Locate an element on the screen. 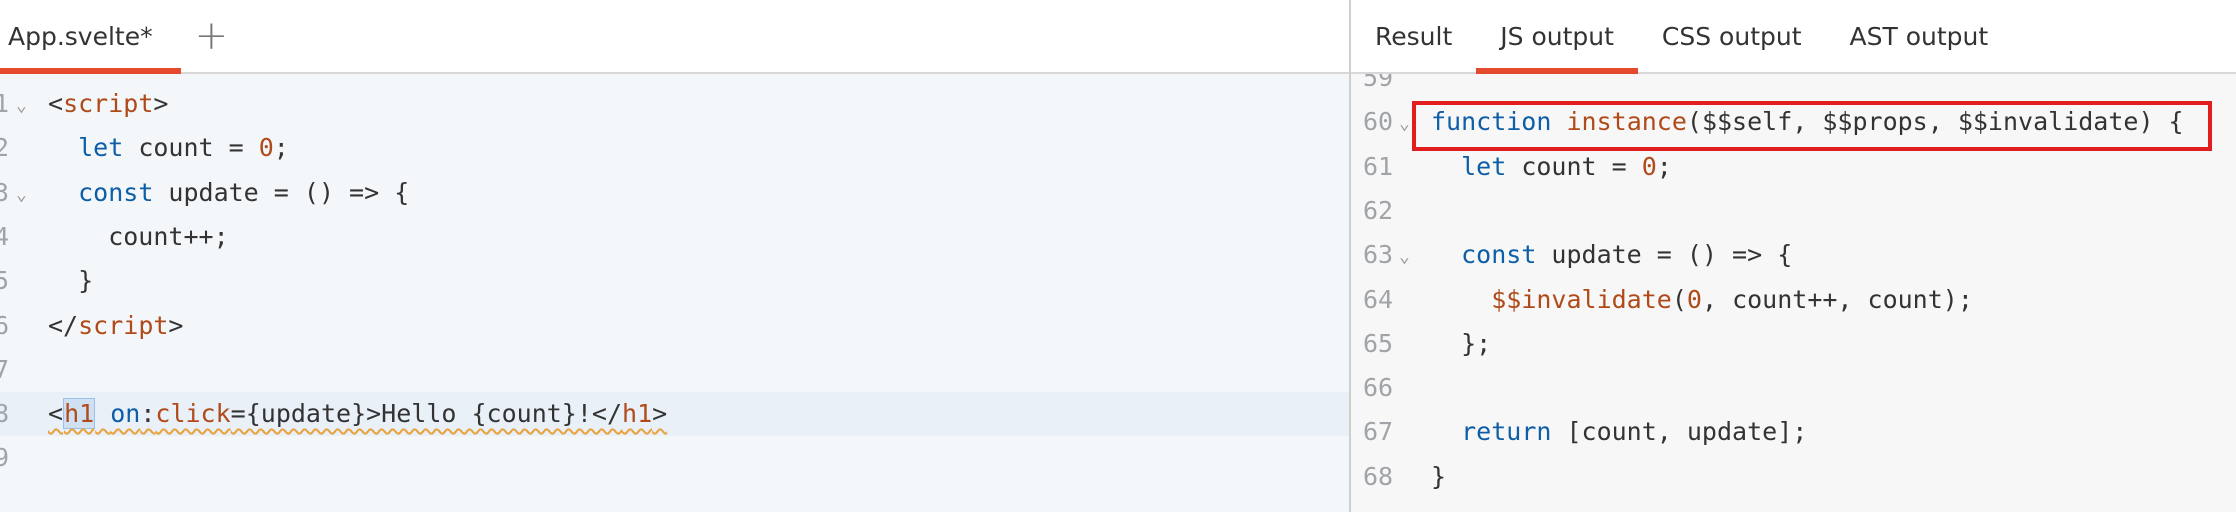 The height and width of the screenshot is (512, 2236). line-number: 6 is located at coordinates (5, 325).